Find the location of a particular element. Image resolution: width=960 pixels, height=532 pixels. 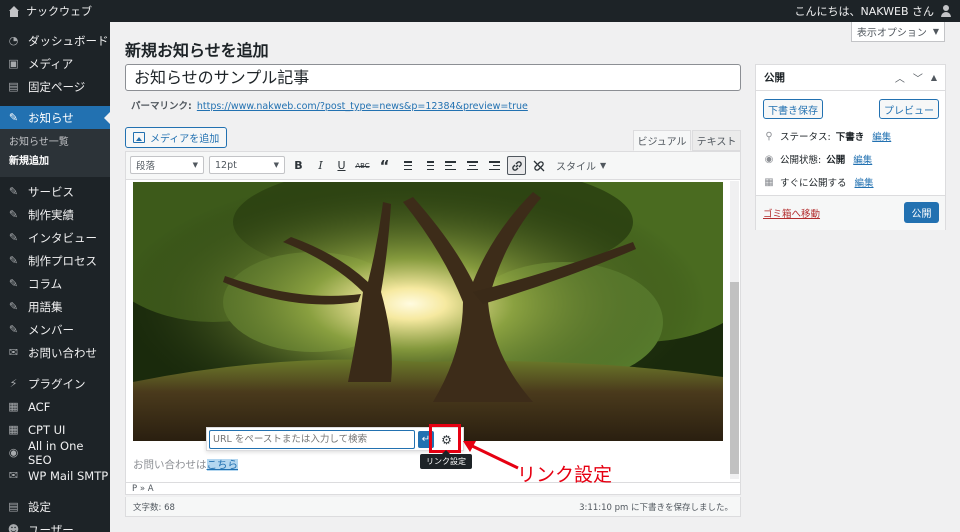

key-icon: ⚲ is located at coordinates (769, 136).